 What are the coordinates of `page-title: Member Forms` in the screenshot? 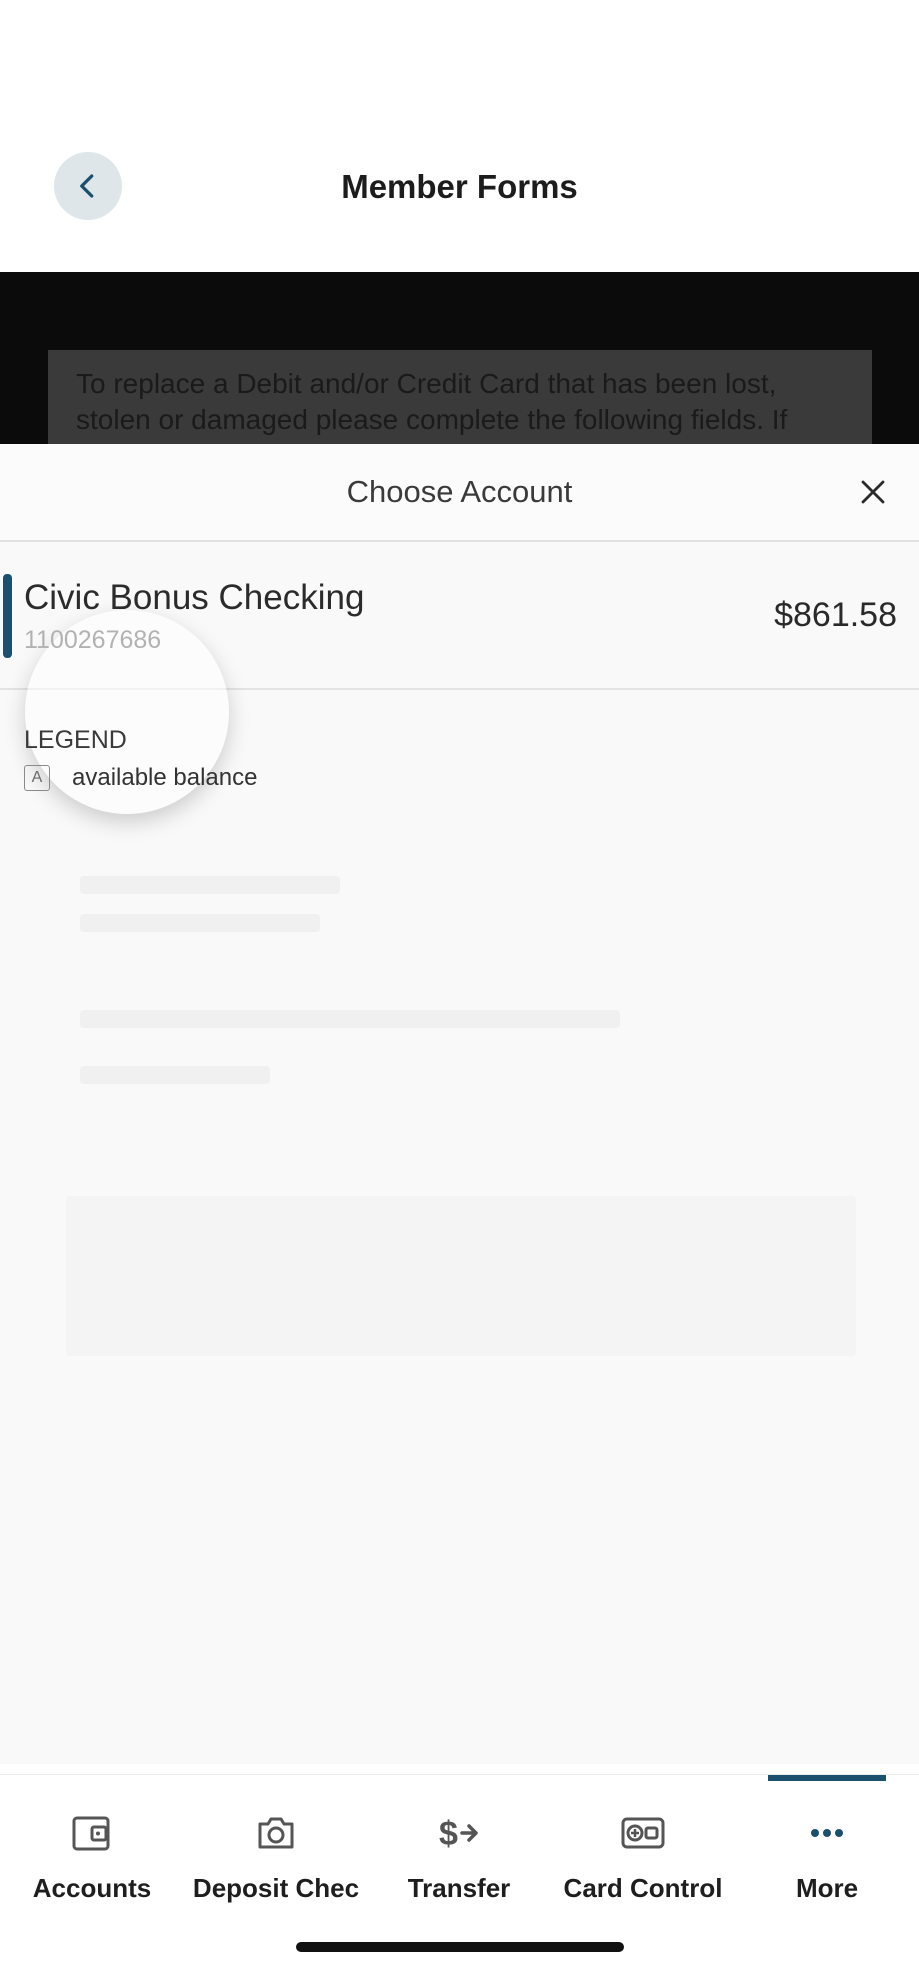 It's located at (459, 186).